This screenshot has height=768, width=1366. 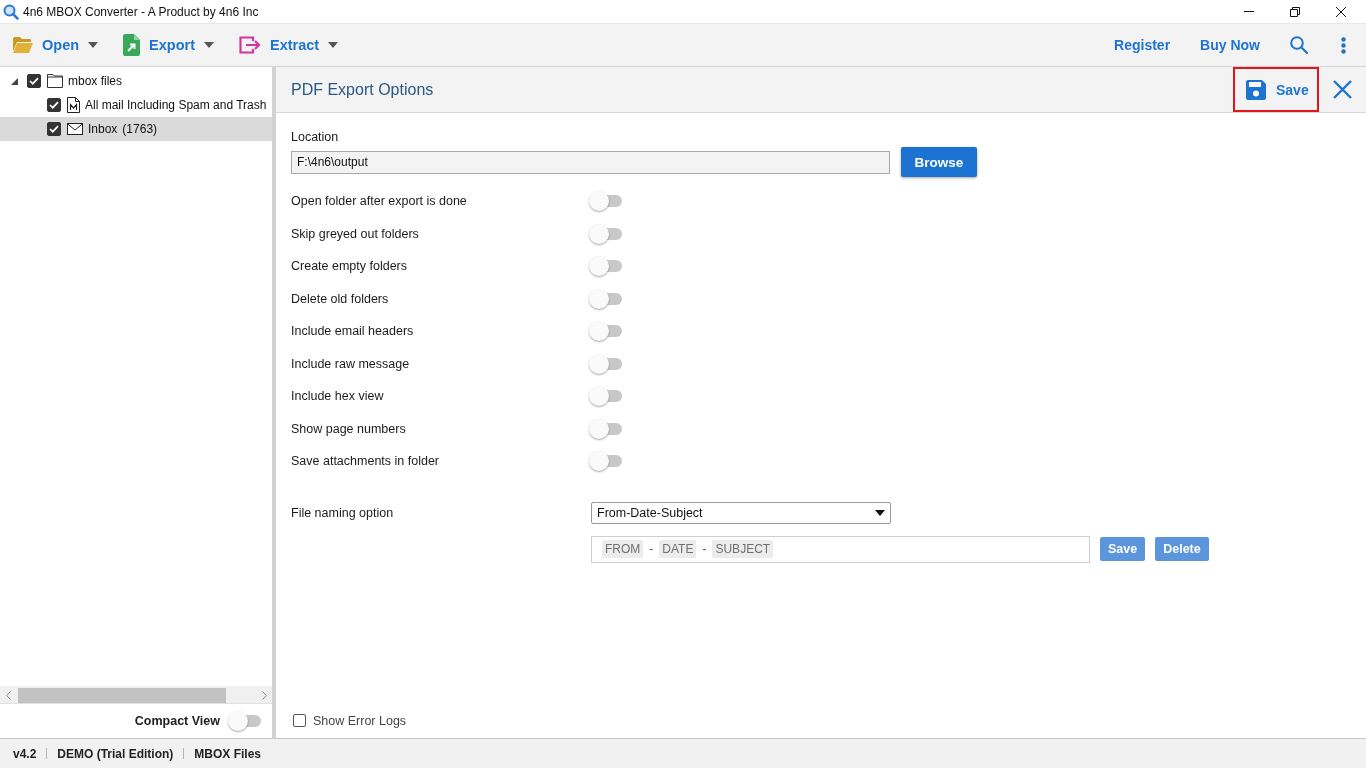 What do you see at coordinates (741, 512) in the screenshot?
I see `file-naming-dropdown: From-Date-Subject` at bounding box center [741, 512].